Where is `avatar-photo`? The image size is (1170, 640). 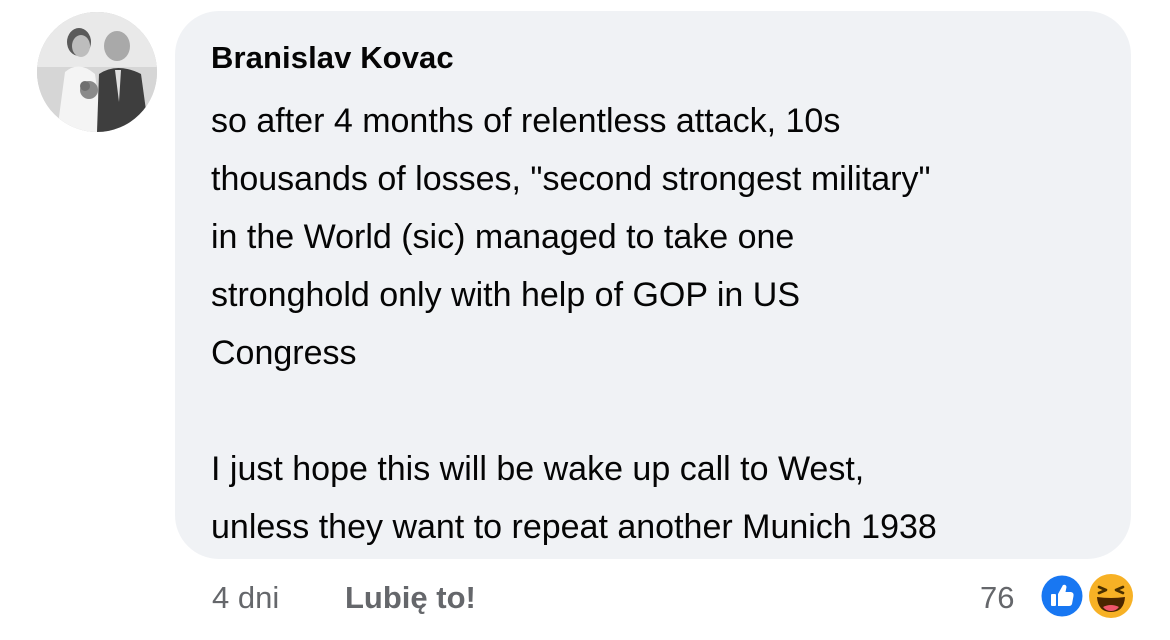 avatar-photo is located at coordinates (97, 72).